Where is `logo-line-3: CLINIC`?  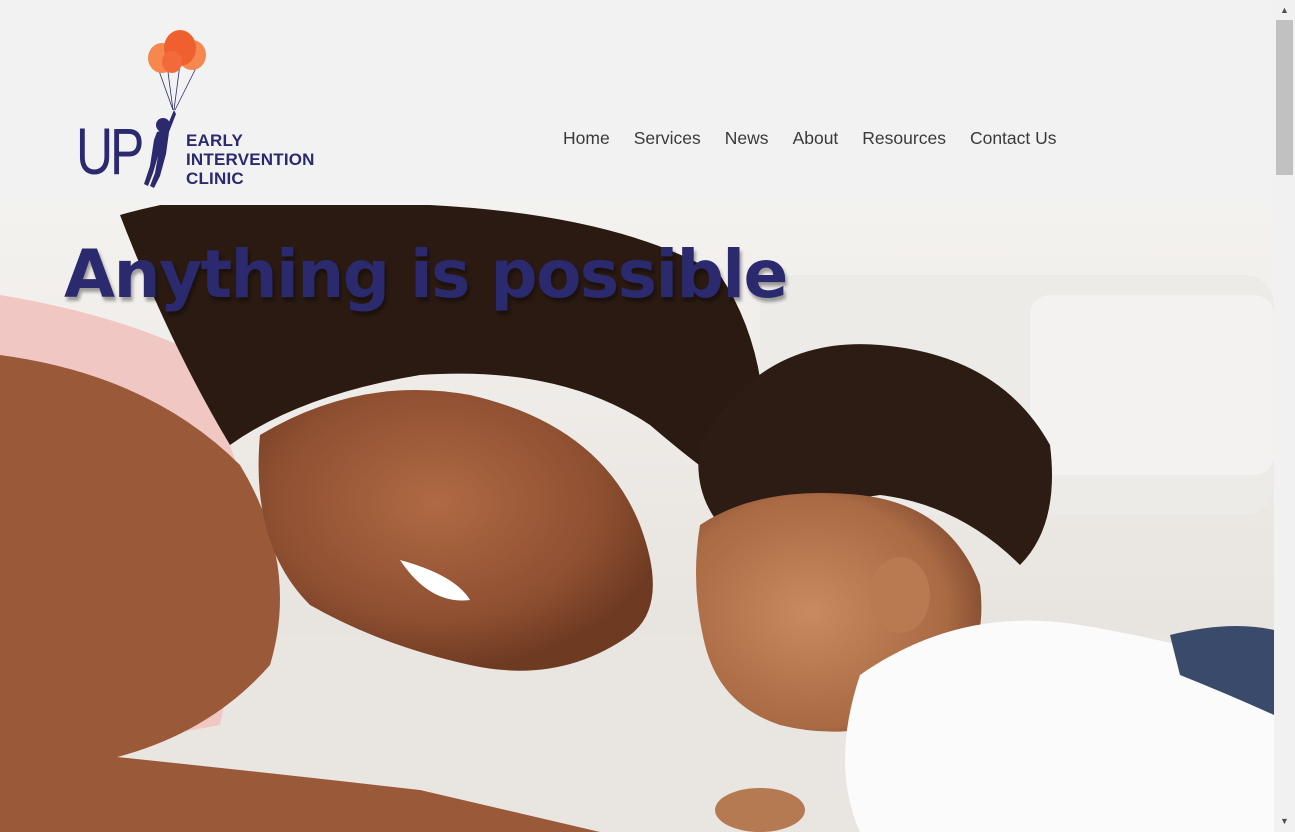 logo-line-3: CLINIC is located at coordinates (215, 178).